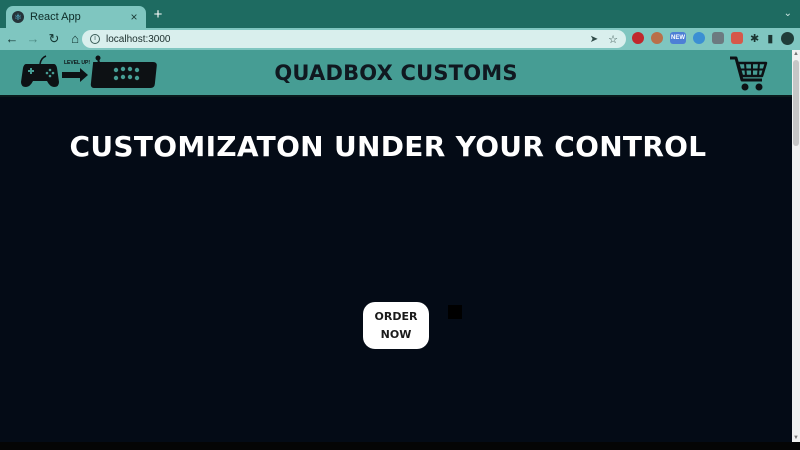 The width and height of the screenshot is (800, 450). What do you see at coordinates (33, 39) in the screenshot?
I see `forward-arrow-icon: →` at bounding box center [33, 39].